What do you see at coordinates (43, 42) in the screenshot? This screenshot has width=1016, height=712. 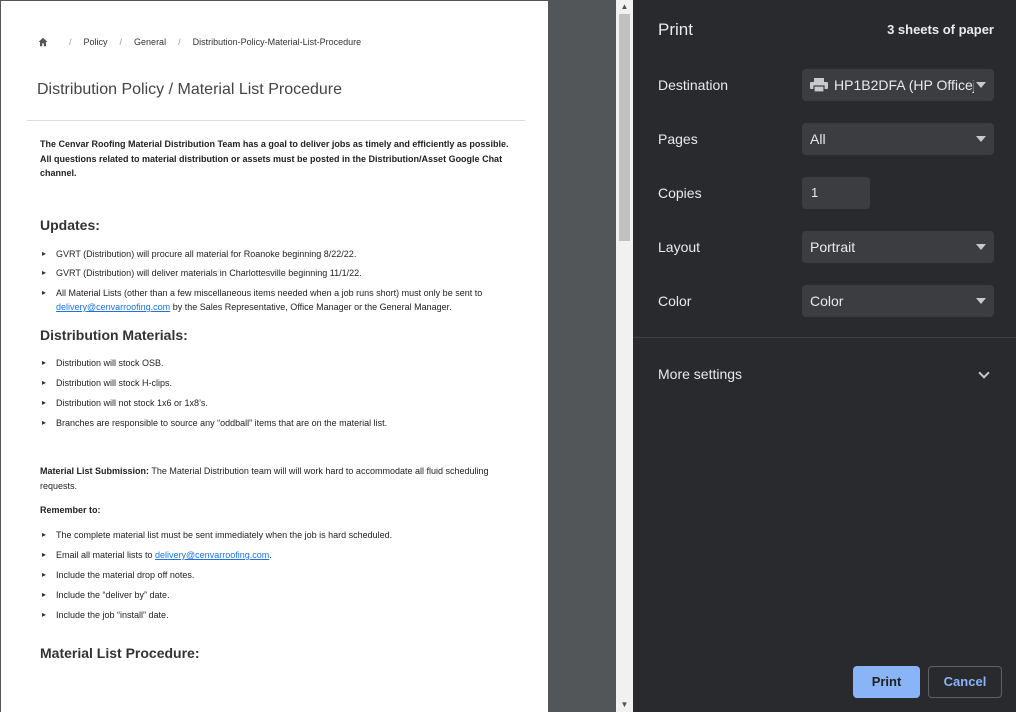 I see `home-icon` at bounding box center [43, 42].